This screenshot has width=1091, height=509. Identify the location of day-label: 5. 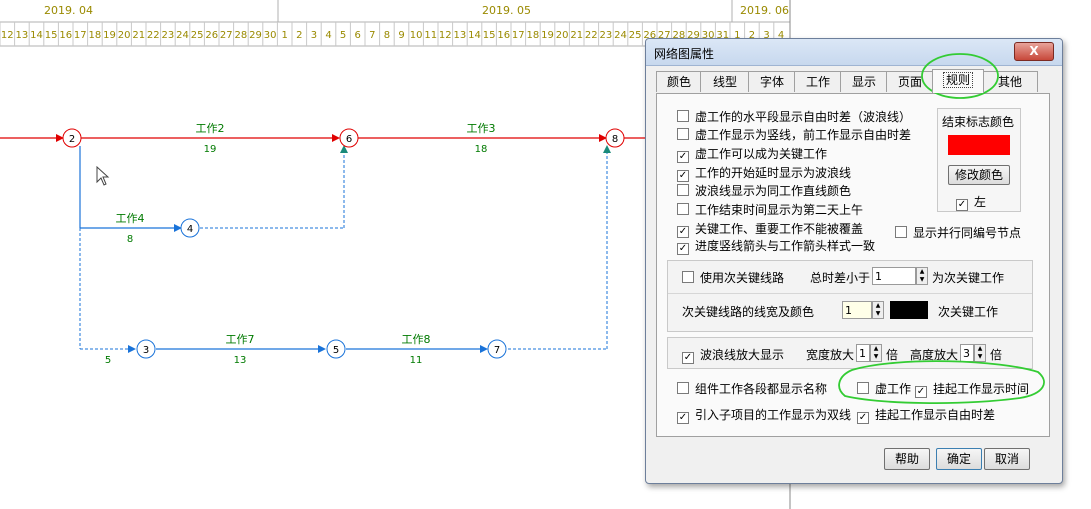
(343, 35).